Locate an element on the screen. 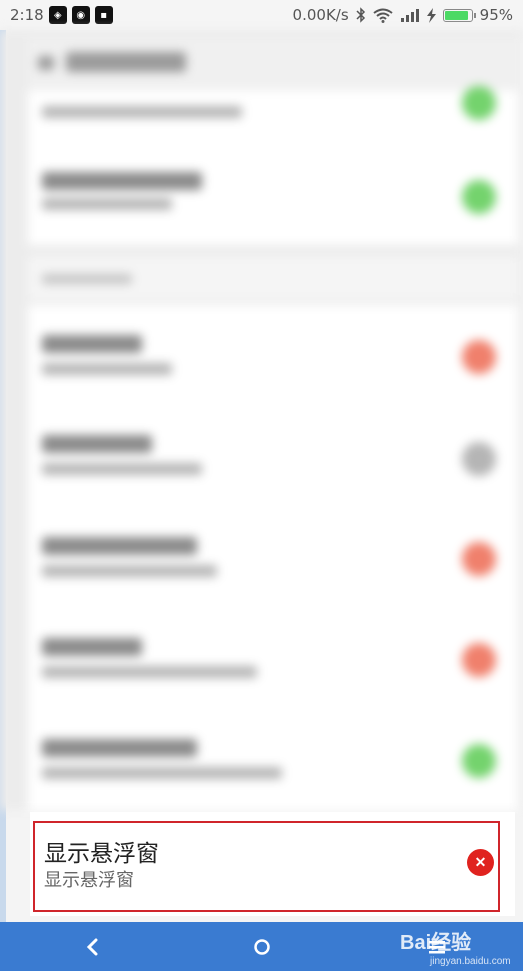 The width and height of the screenshot is (523, 971). back-button is located at coordinates (92, 947).